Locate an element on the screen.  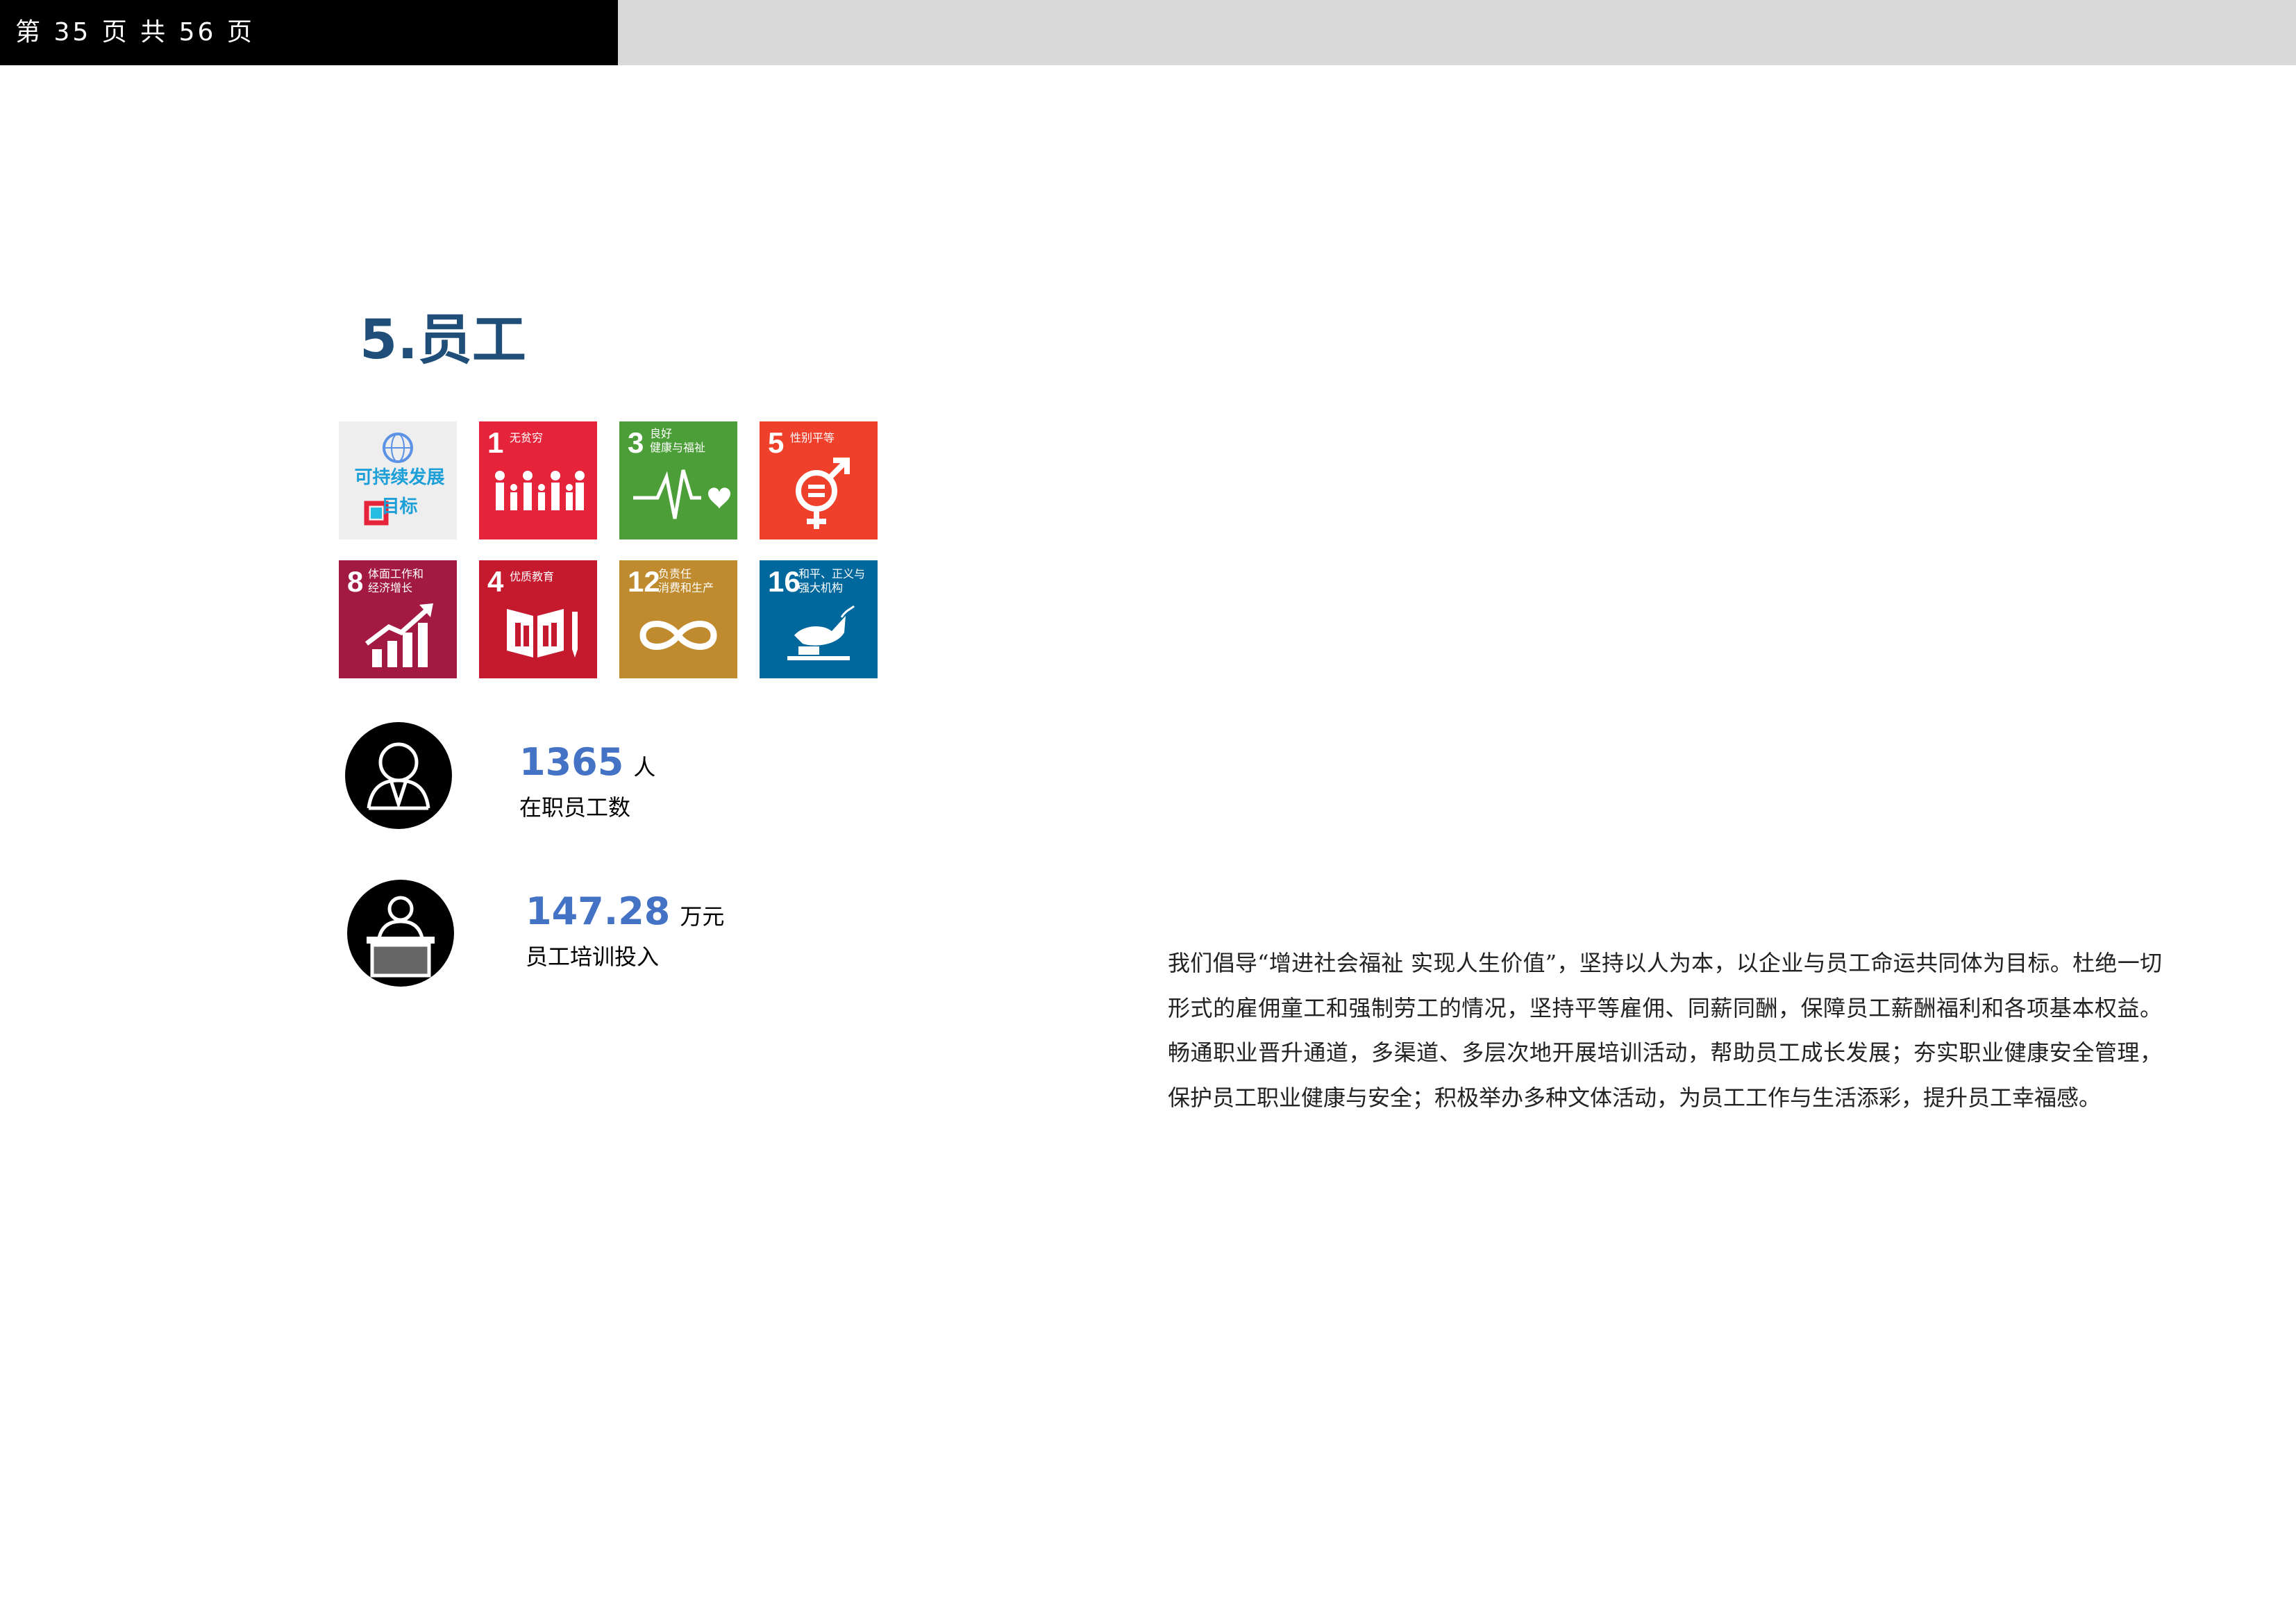
stat-training-label: 员工培训投入 is located at coordinates (593, 957).